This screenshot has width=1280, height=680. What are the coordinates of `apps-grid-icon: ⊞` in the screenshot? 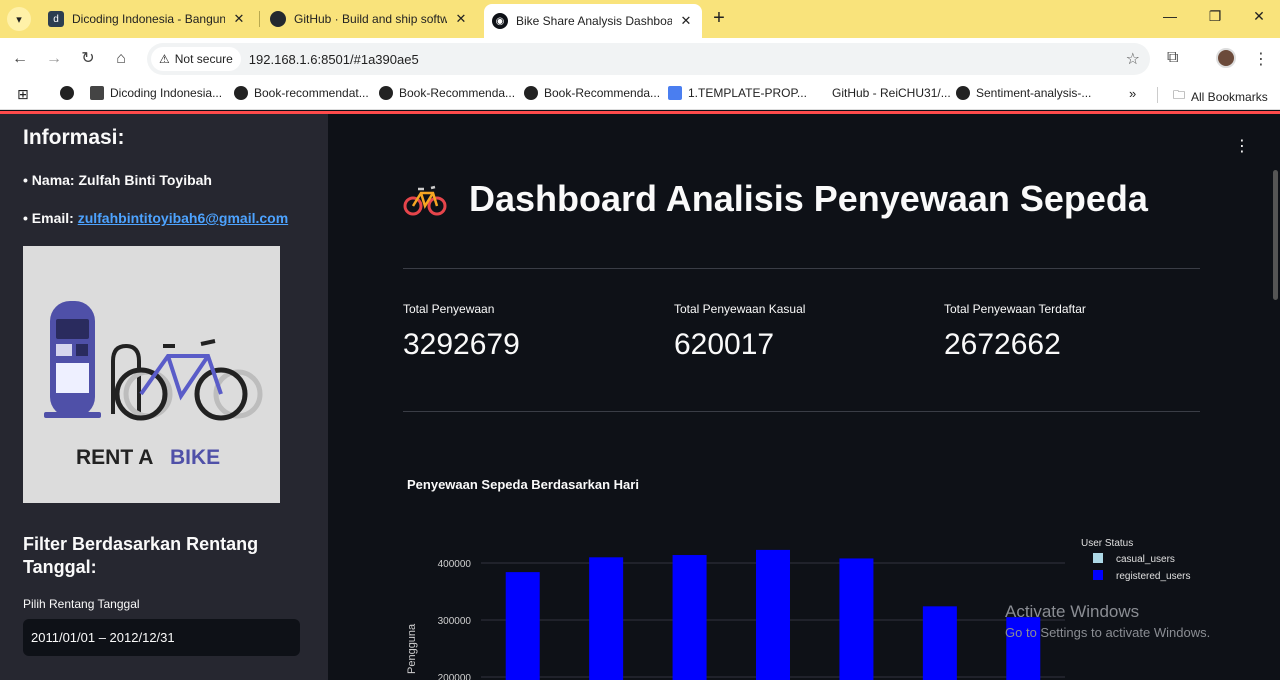 It's located at (23, 94).